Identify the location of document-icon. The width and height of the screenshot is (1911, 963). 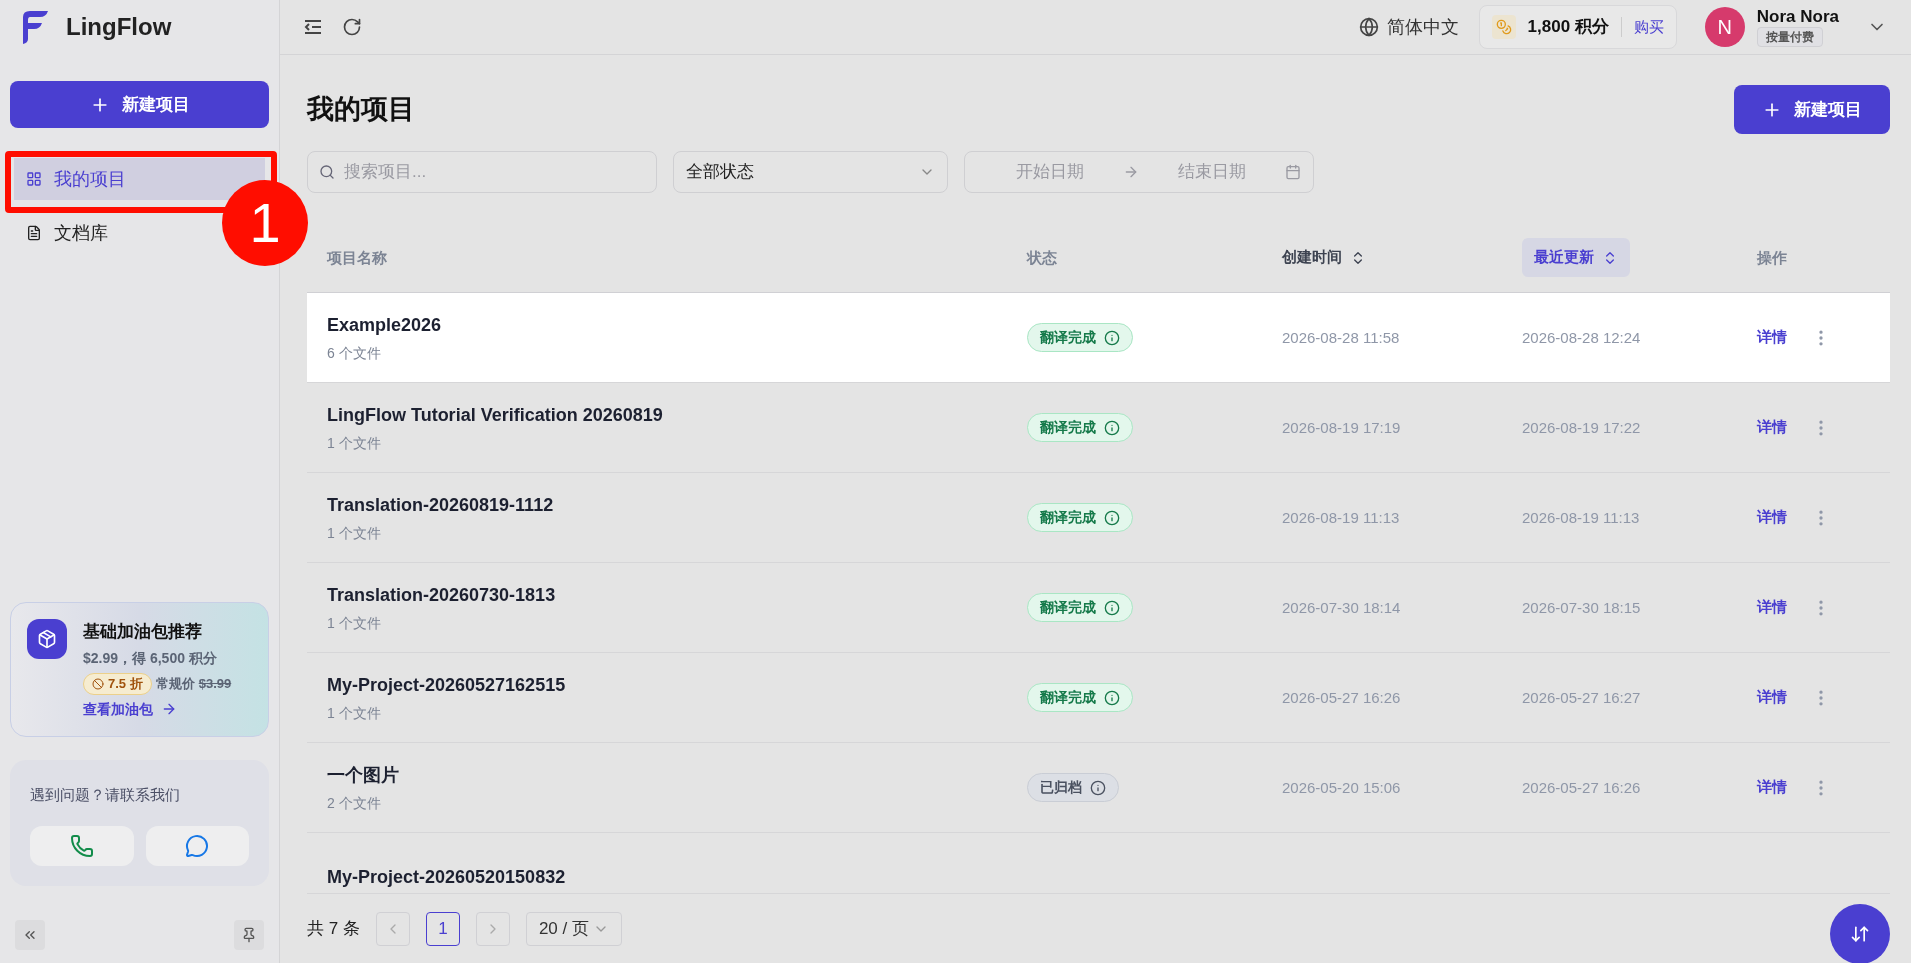
(34, 233).